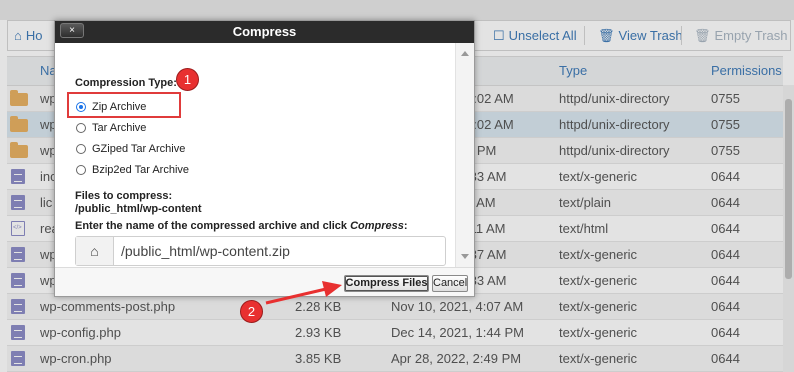 The width and height of the screenshot is (794, 372). Describe the element at coordinates (296, 296) in the screenshot. I see `arrow-shaft` at that location.